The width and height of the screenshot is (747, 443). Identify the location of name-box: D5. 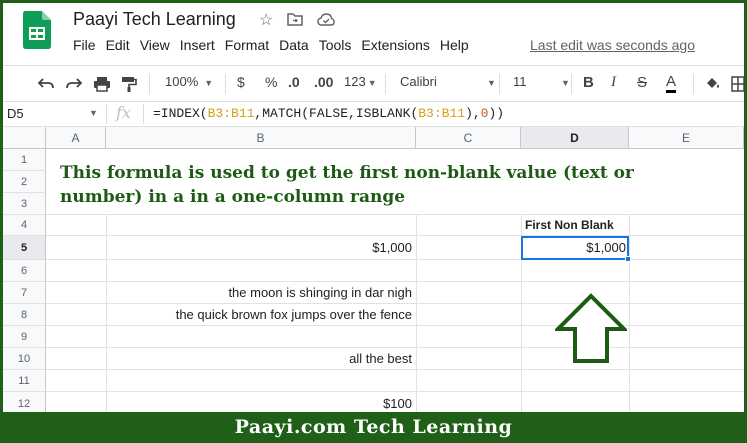
(15, 113).